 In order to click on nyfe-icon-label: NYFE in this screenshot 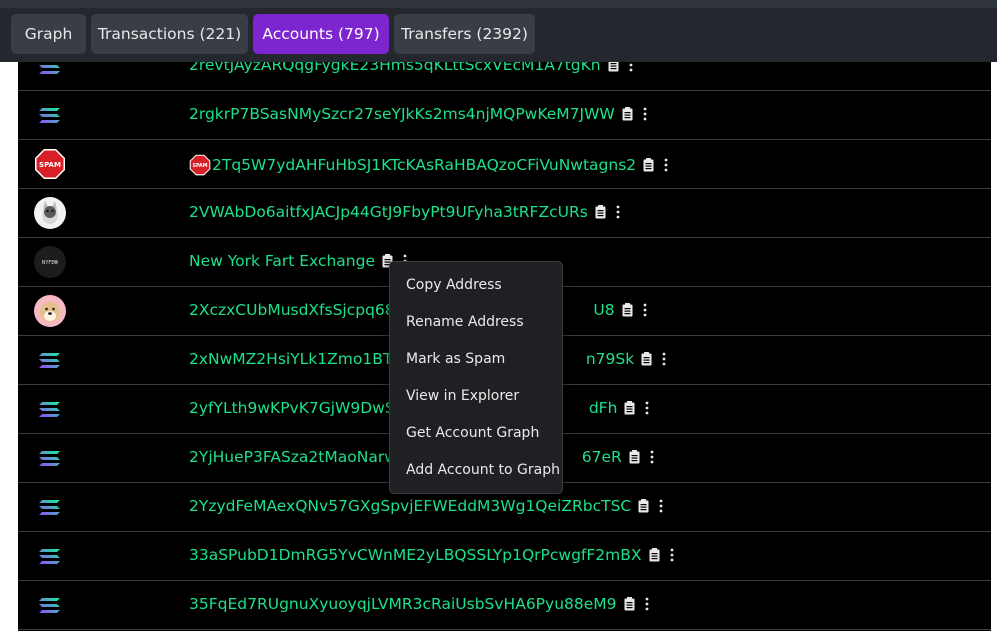, I will do `click(48, 263)`.